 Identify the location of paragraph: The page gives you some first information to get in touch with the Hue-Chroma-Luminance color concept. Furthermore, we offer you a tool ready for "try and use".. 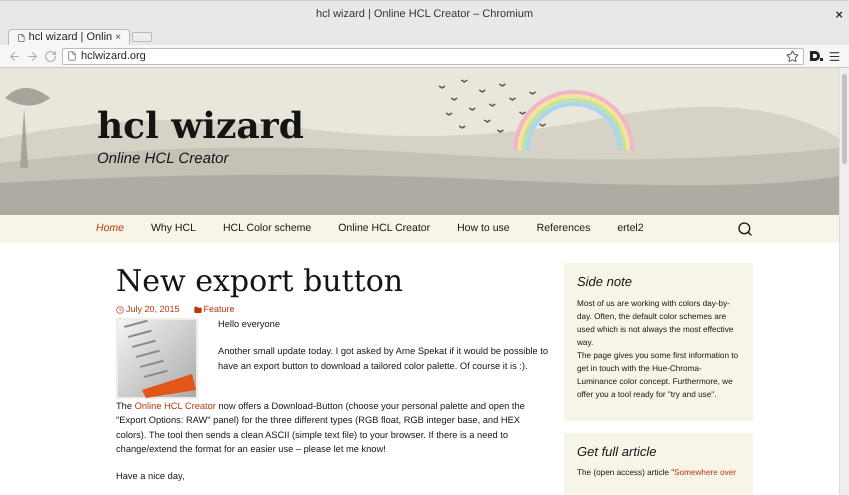
(658, 375).